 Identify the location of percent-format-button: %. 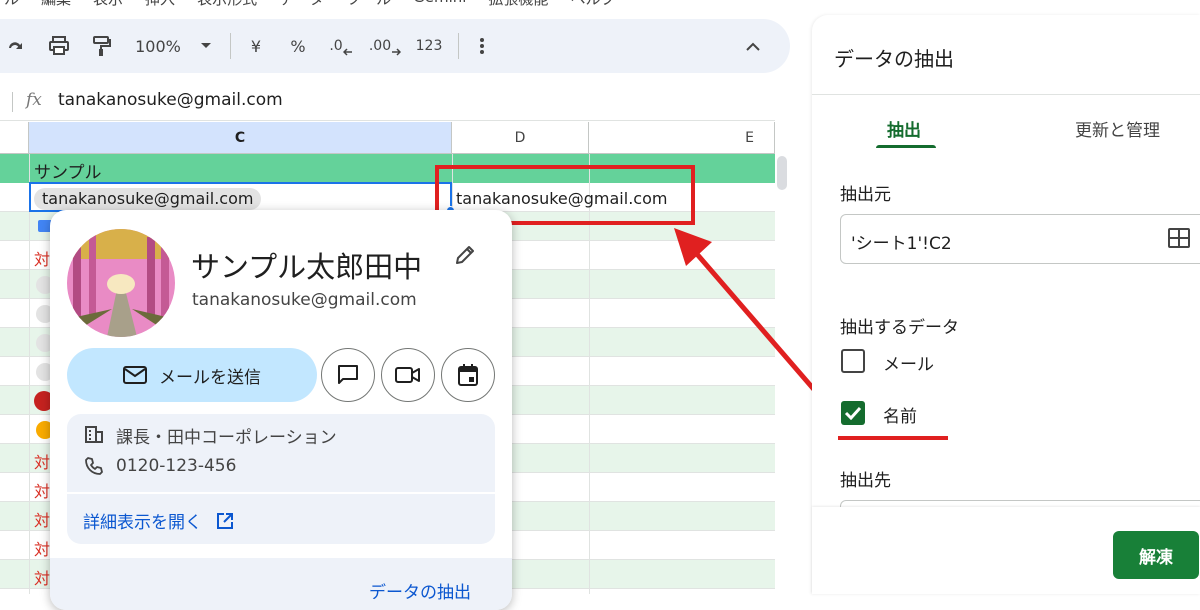
(298, 46).